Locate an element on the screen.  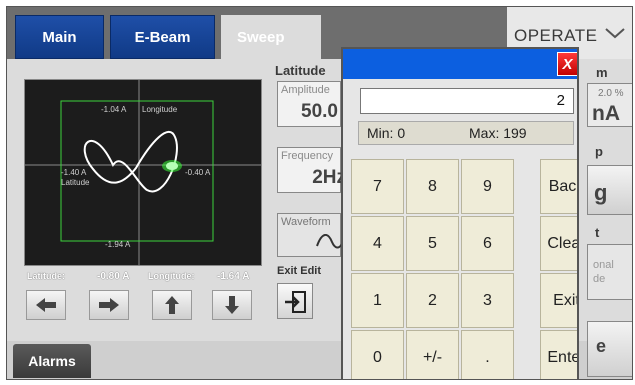
move-down-button is located at coordinates (232, 305).